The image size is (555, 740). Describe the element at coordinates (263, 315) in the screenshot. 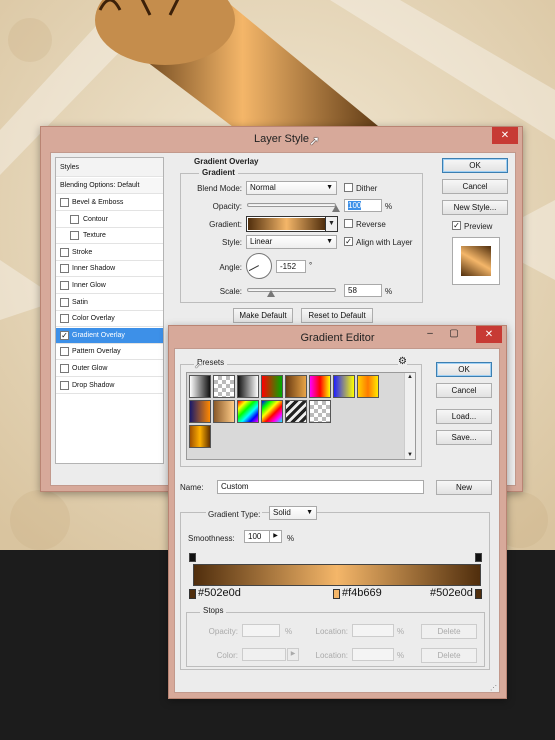

I see `make-default-button: Make Default` at that location.